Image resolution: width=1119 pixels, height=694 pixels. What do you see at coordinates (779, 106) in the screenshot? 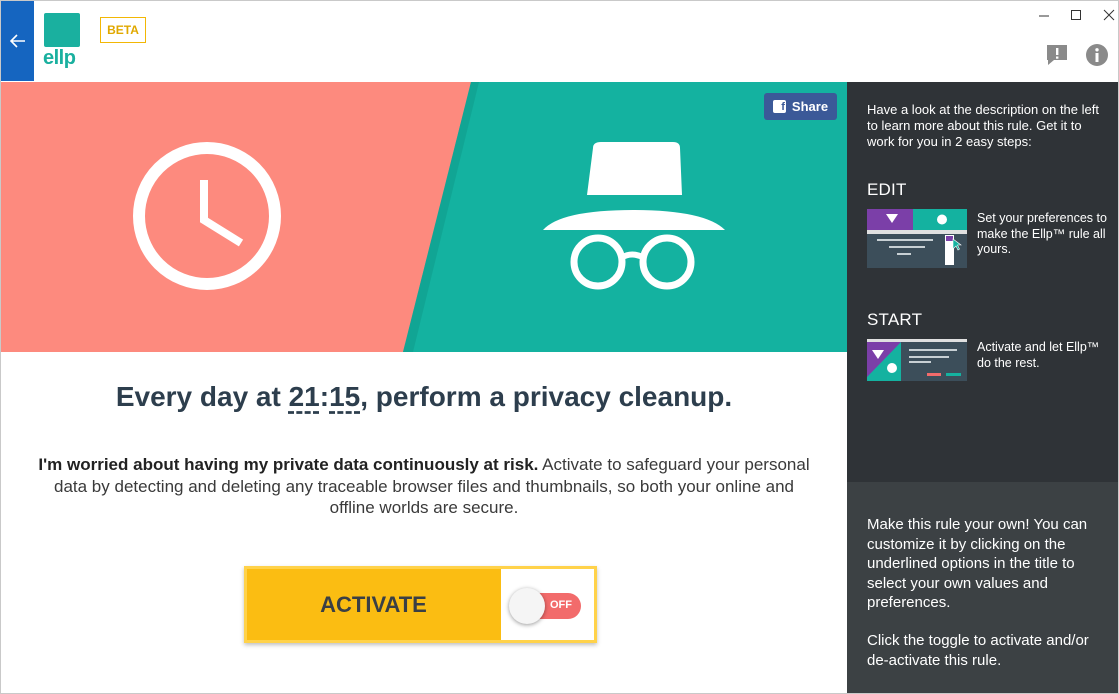
I see `facebook-icon: f` at bounding box center [779, 106].